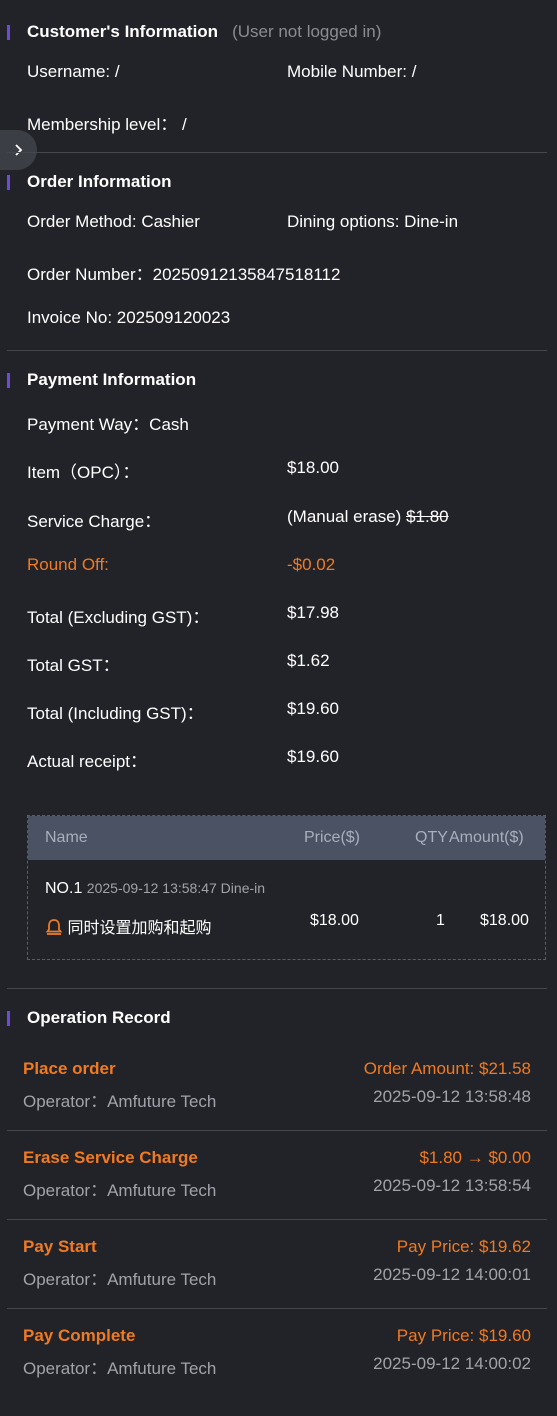 Image resolution: width=557 pixels, height=1416 pixels. I want to click on column-header-qty: QTY, so click(431, 837).